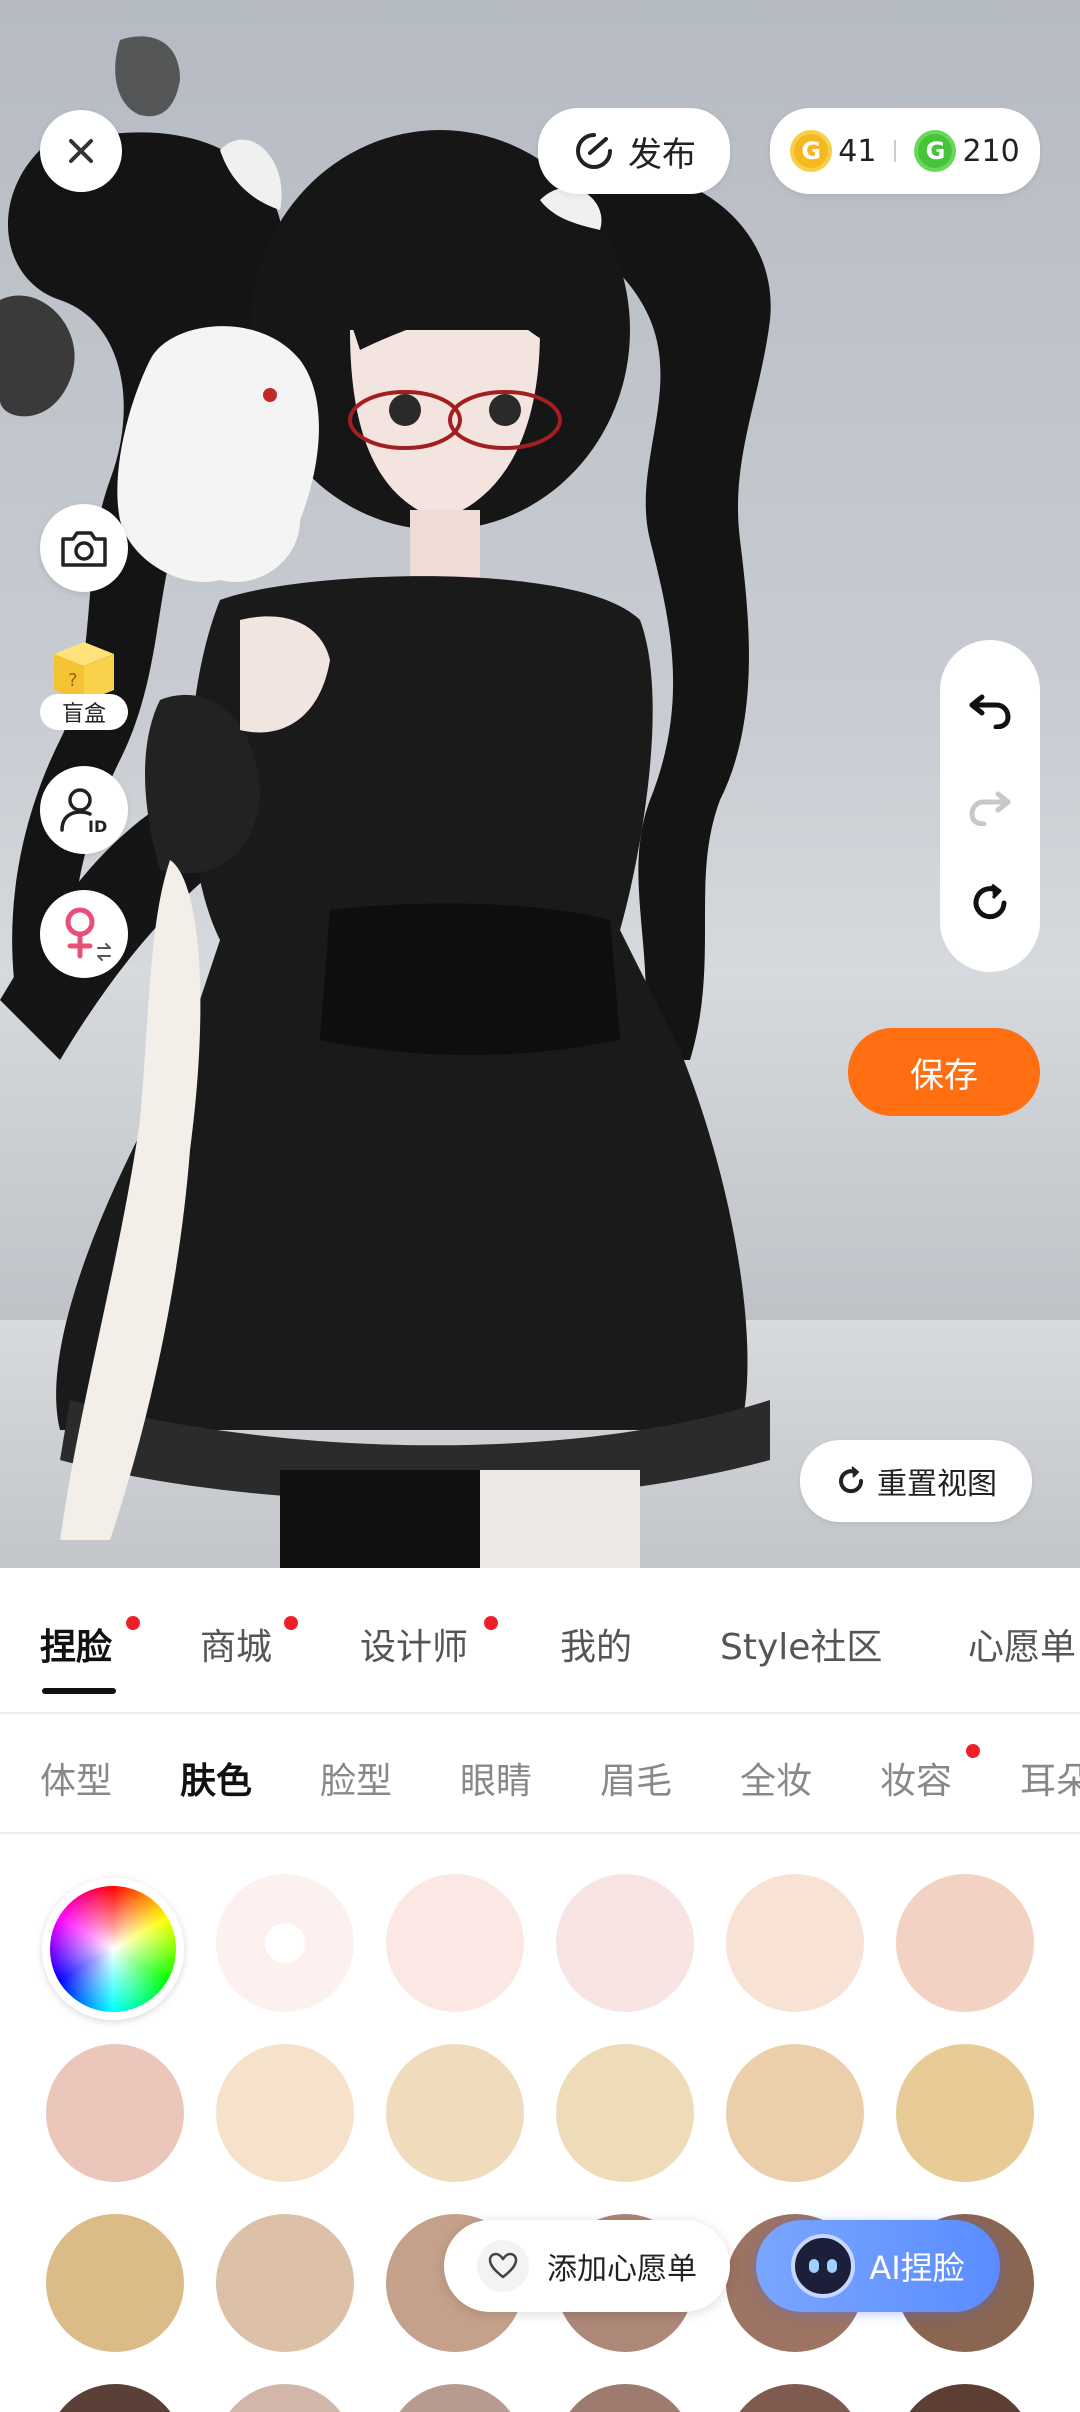 Image resolution: width=1080 pixels, height=2412 pixels. Describe the element at coordinates (97, 826) in the screenshot. I see `svg-text: ID` at that location.